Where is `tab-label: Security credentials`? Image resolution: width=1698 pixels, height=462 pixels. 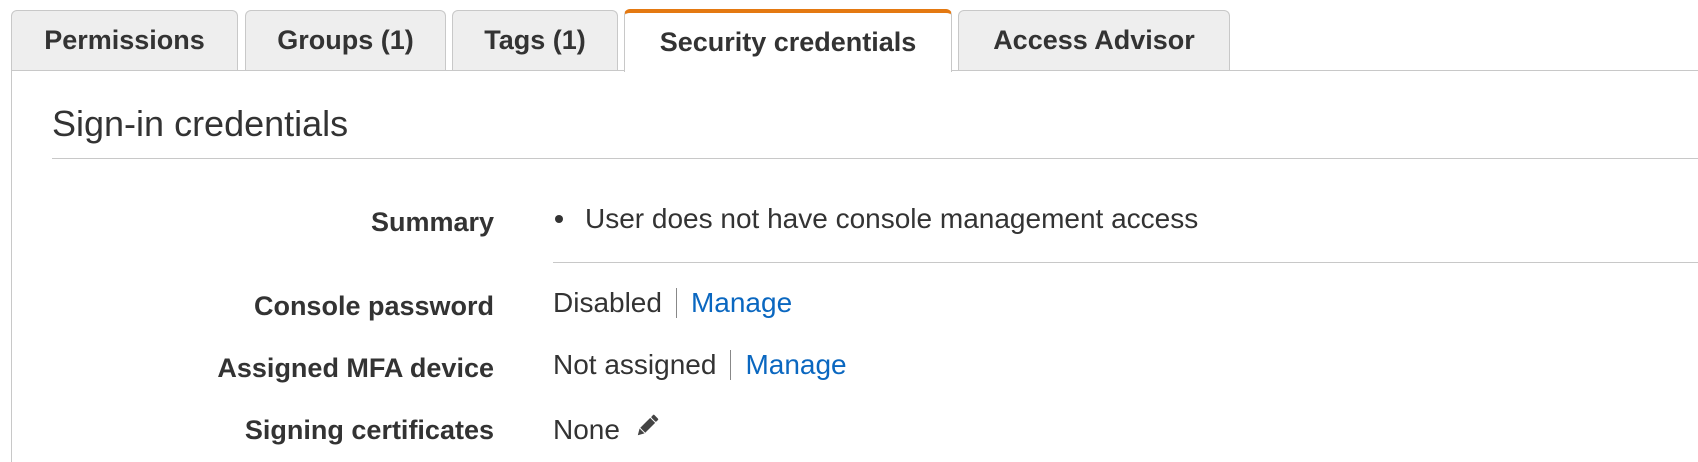 tab-label: Security credentials is located at coordinates (788, 42).